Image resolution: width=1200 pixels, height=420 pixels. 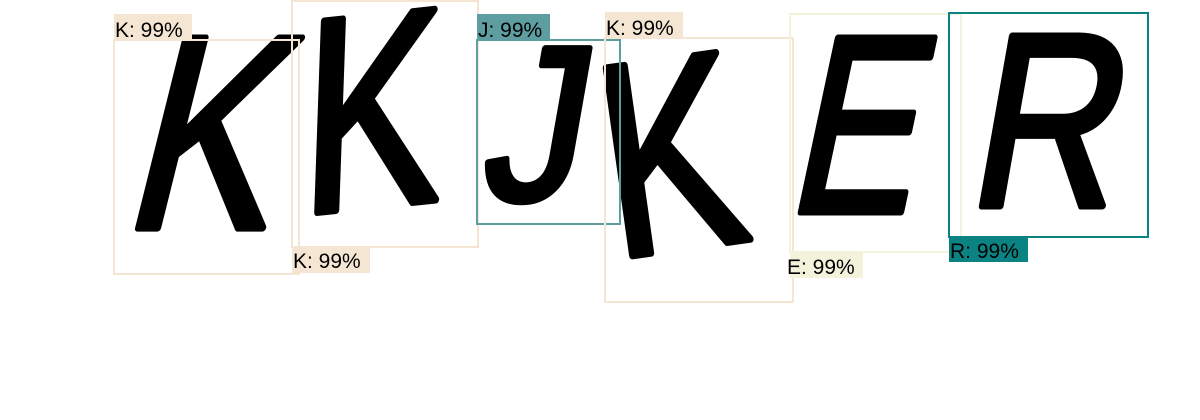 What do you see at coordinates (866, 133) in the screenshot?
I see `captcha-char: E` at bounding box center [866, 133].